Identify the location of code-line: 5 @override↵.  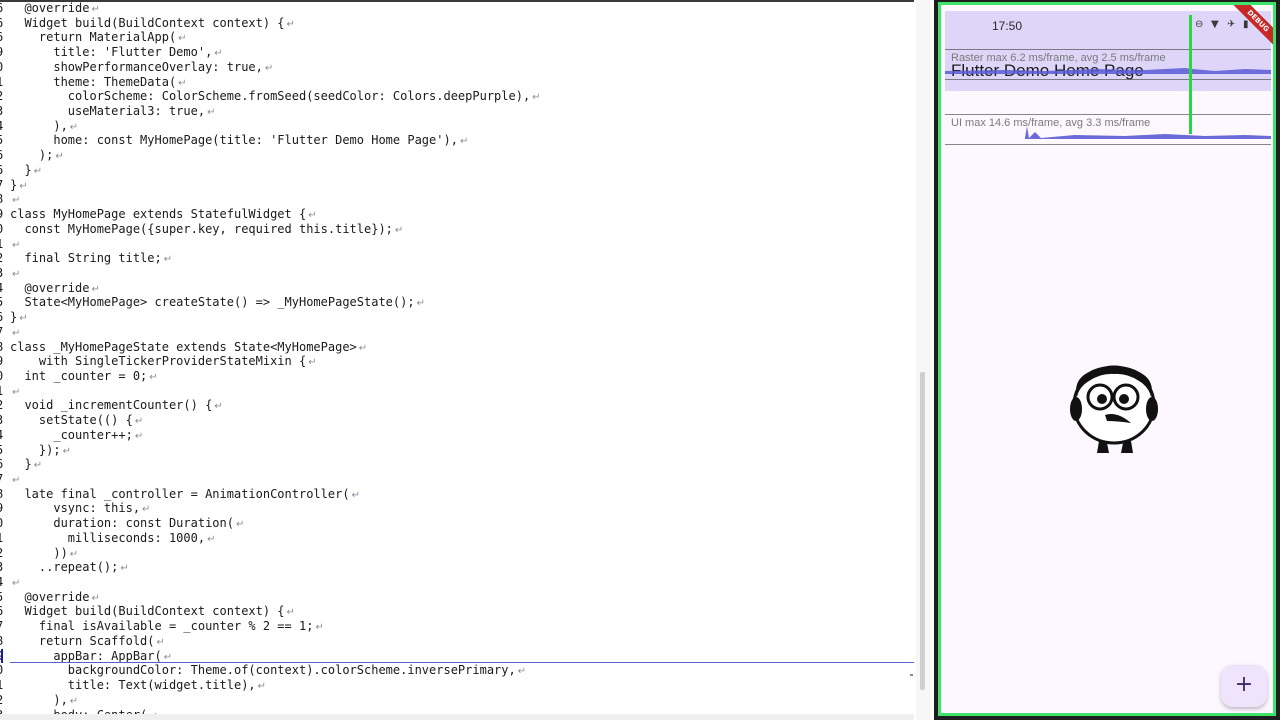
(457, 597).